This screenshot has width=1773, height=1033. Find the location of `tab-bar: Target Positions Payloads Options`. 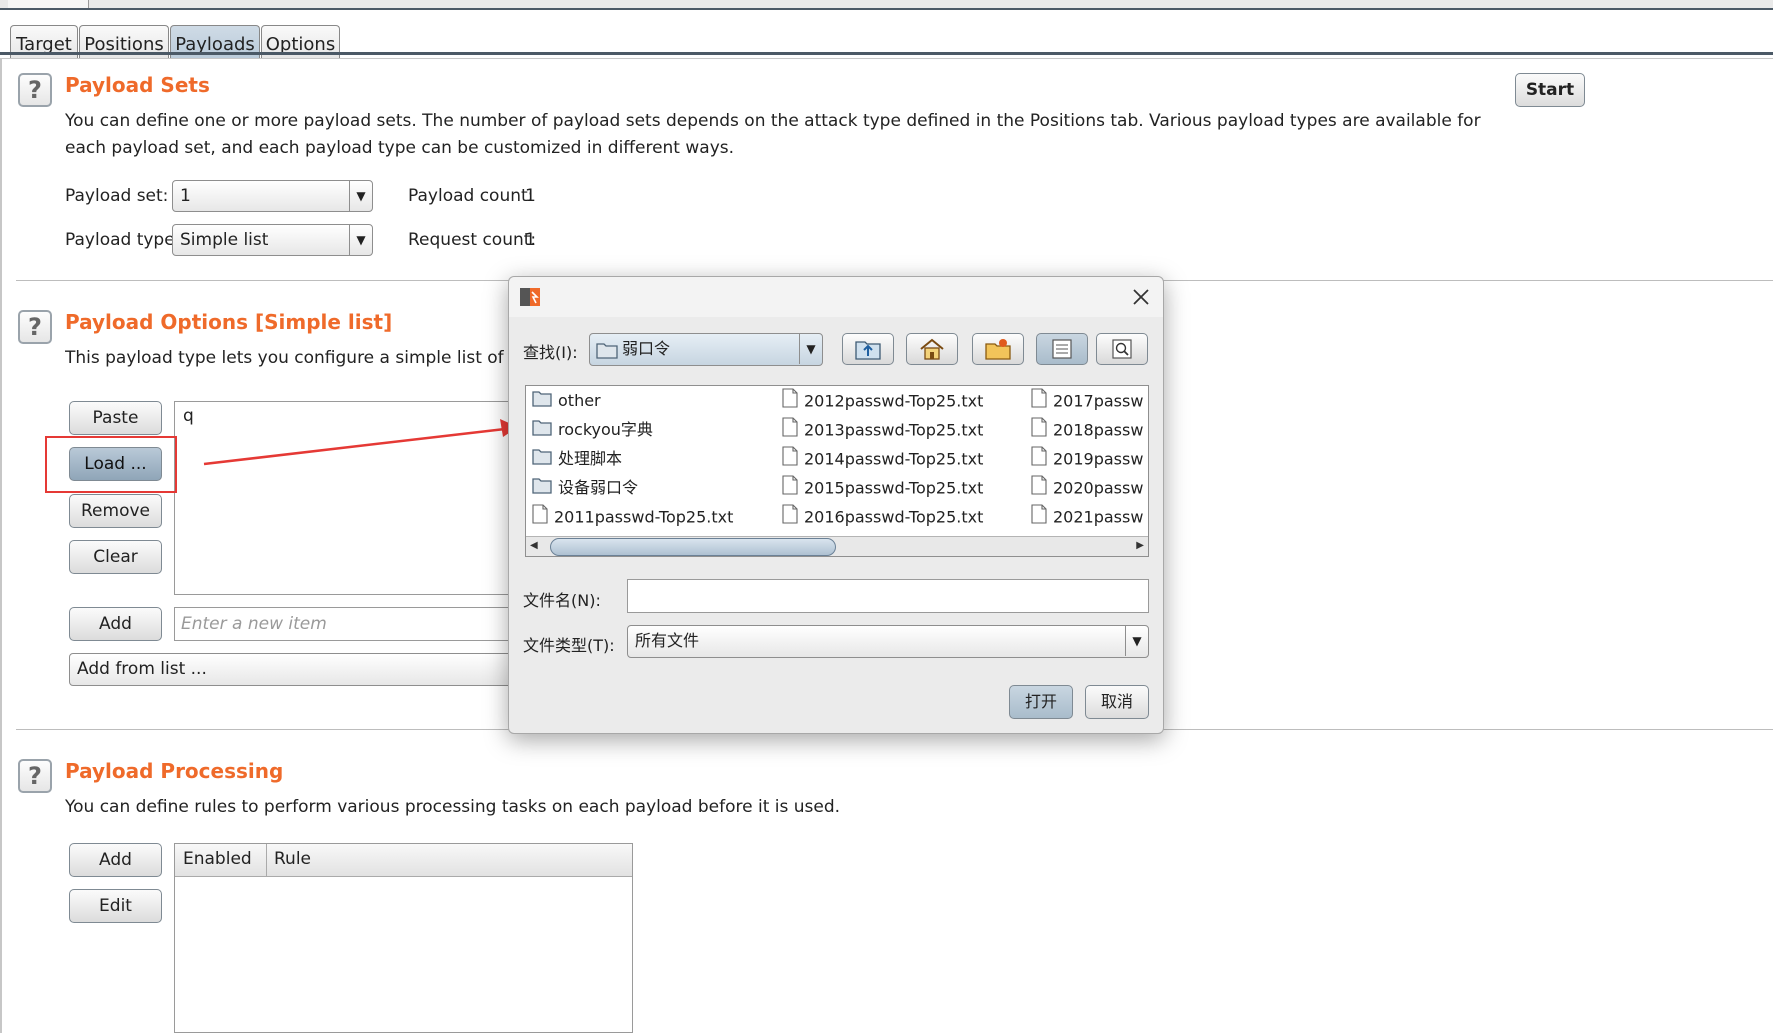

tab-bar: Target Positions Payloads Options is located at coordinates (886, 36).